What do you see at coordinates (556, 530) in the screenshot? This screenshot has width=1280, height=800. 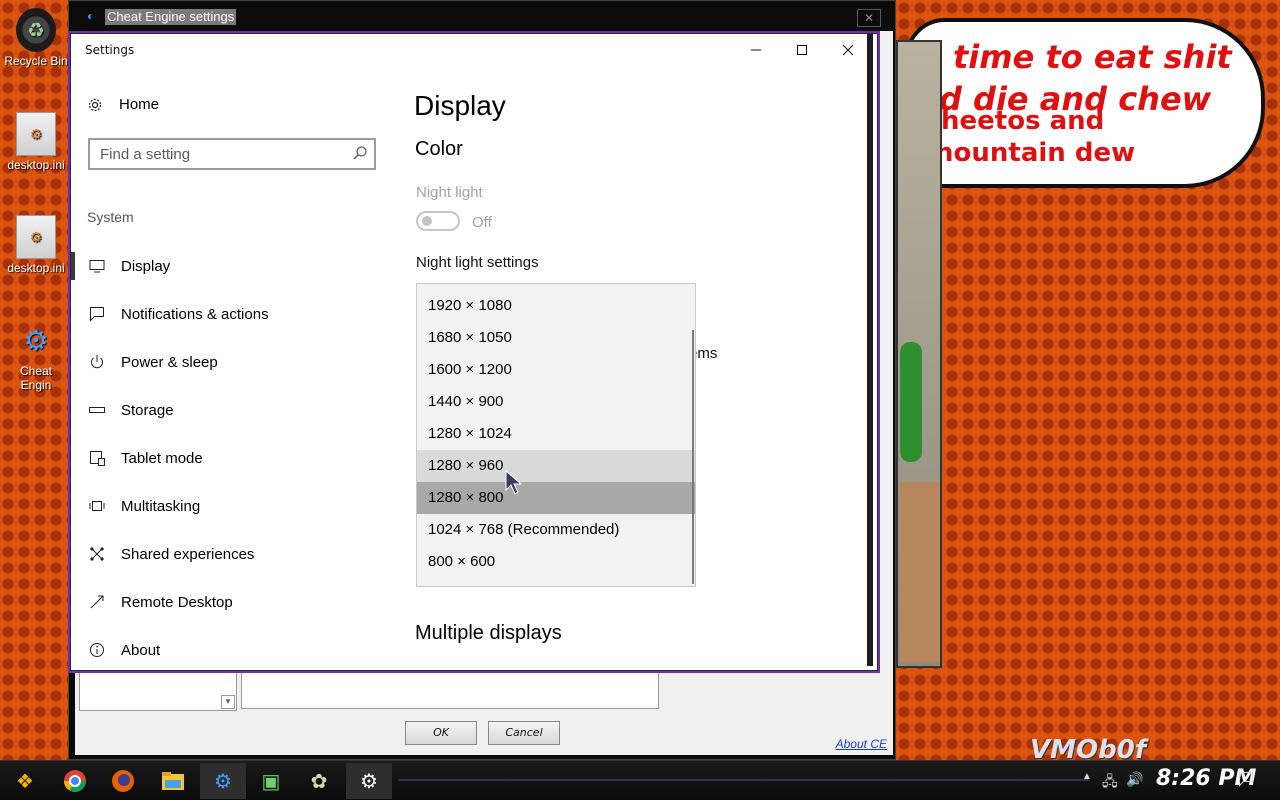 I see `resolution-option: 1024 × 768 (Recommended)` at bounding box center [556, 530].